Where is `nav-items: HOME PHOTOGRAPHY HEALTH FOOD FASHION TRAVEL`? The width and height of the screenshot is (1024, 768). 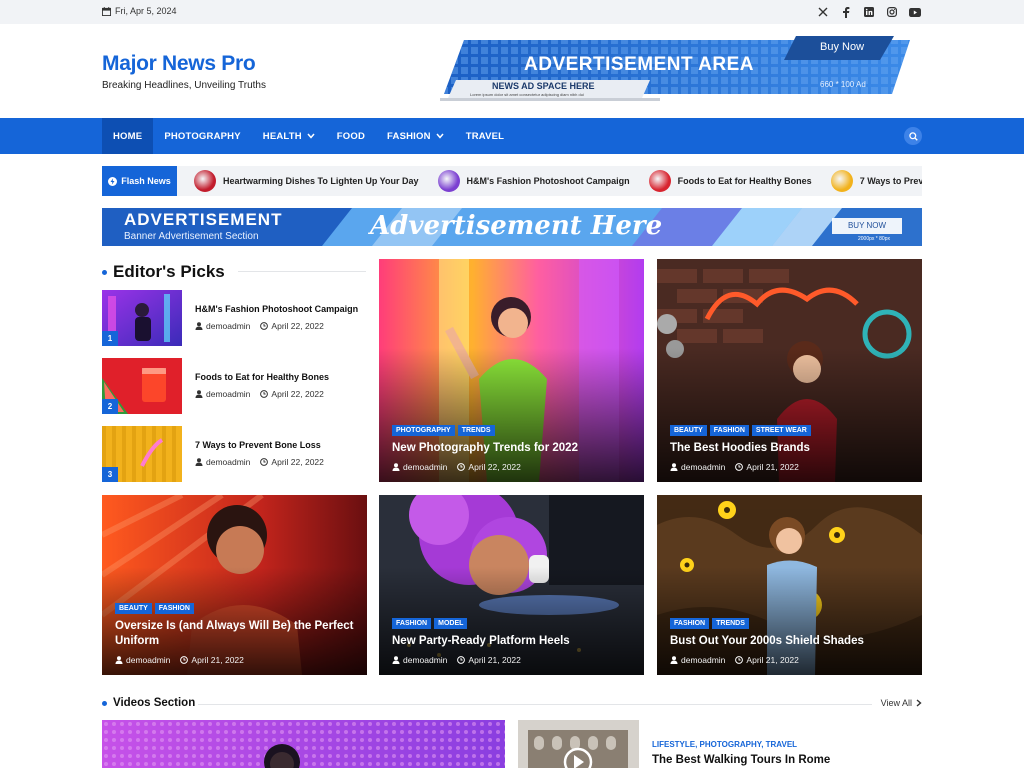
nav-items: HOME PHOTOGRAPHY HEALTH FOOD FASHION TRAVEL is located at coordinates (308, 136).